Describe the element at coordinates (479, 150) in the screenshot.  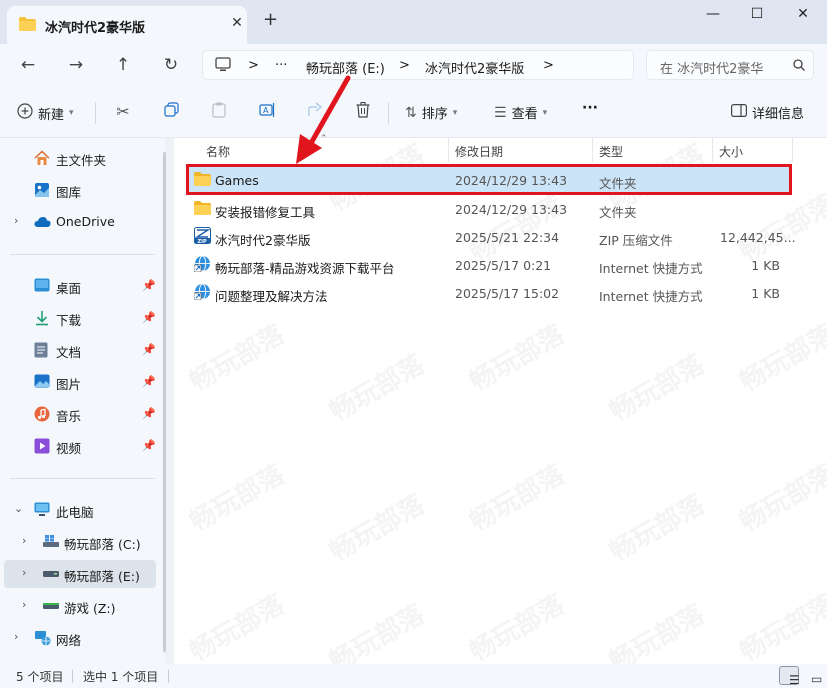
I see `column-header-modified: 修改日期` at that location.